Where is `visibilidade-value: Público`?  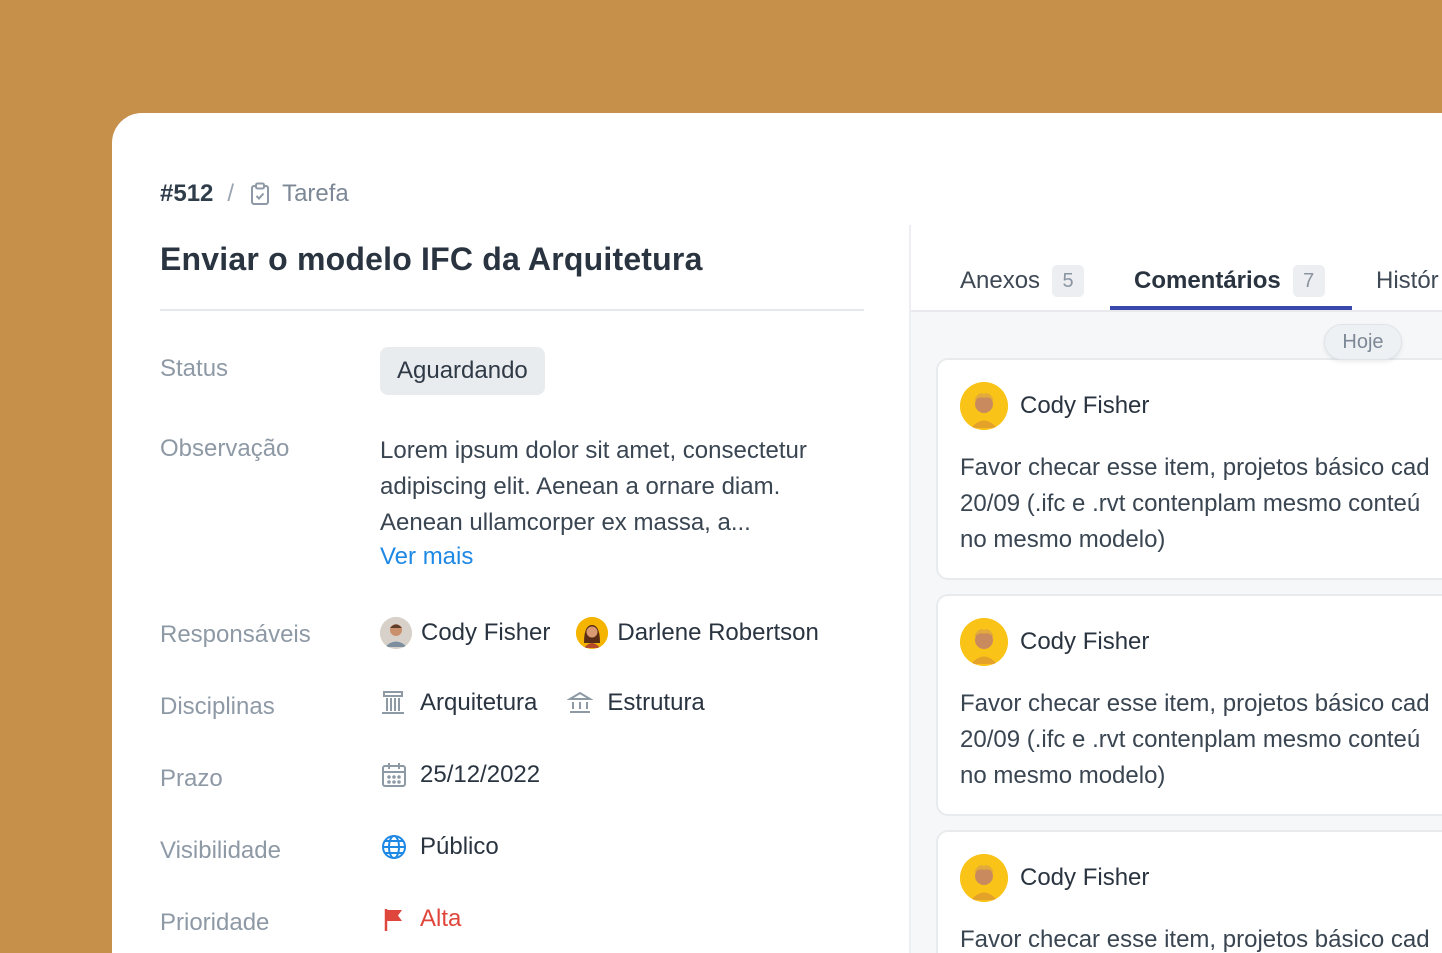 visibilidade-value: Público is located at coordinates (439, 847).